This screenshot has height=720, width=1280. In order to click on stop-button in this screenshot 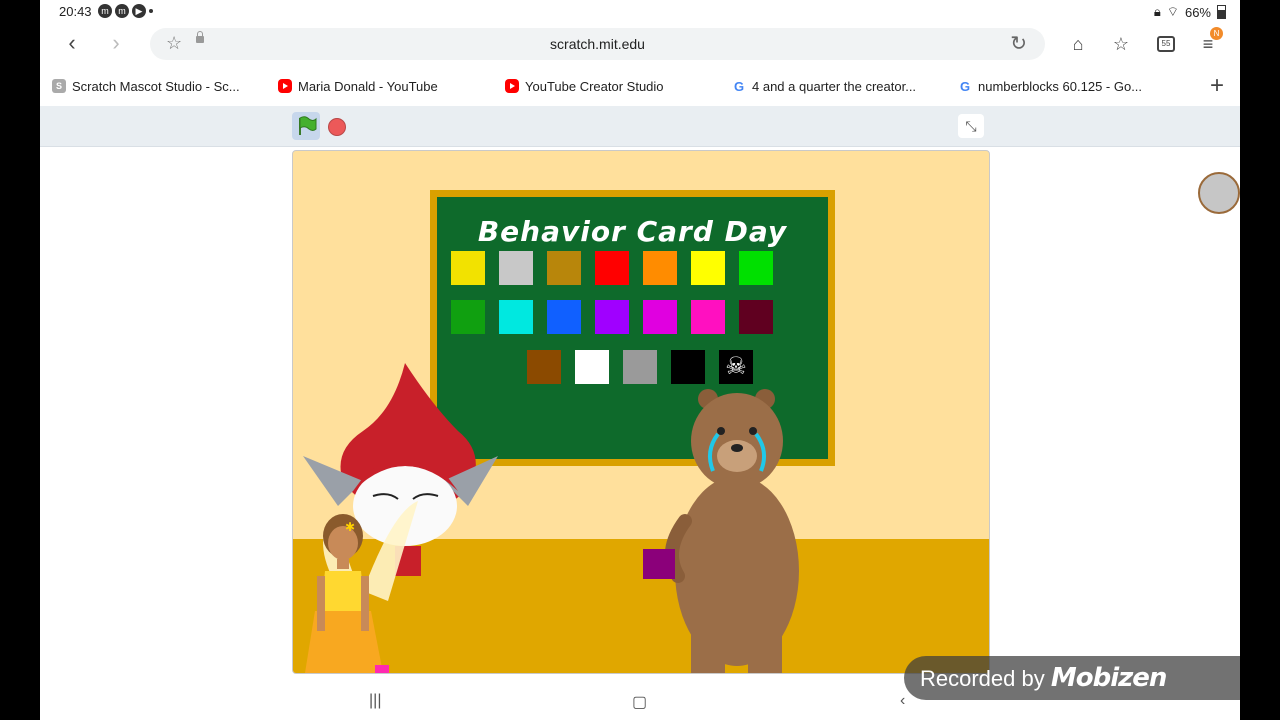, I will do `click(337, 127)`.